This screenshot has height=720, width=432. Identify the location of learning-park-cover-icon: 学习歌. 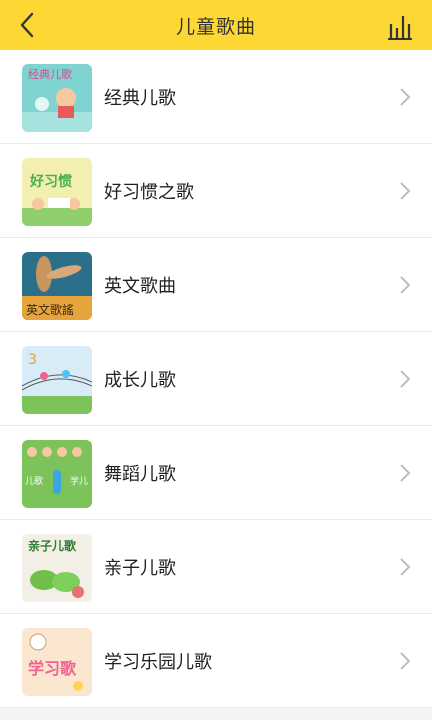
(57, 662).